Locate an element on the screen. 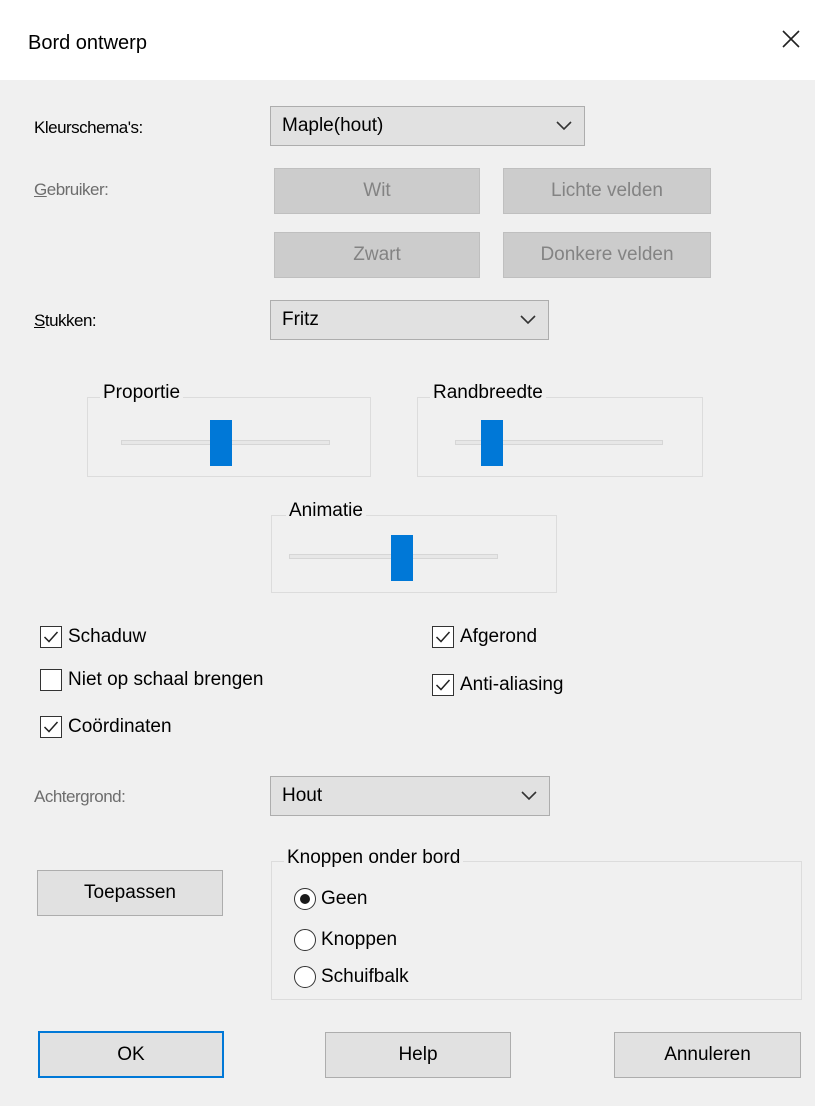 The image size is (815, 1106). white-button: Wit is located at coordinates (377, 191).